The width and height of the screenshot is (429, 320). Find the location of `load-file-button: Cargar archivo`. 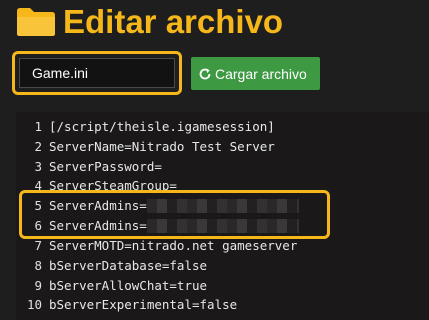

load-file-button: Cargar archivo is located at coordinates (255, 73).